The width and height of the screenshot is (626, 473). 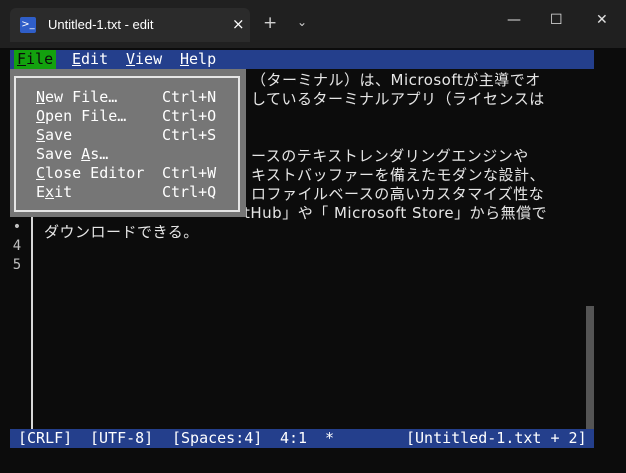 What do you see at coordinates (121, 438) in the screenshot?
I see `status-encoding: [UTF-8]` at bounding box center [121, 438].